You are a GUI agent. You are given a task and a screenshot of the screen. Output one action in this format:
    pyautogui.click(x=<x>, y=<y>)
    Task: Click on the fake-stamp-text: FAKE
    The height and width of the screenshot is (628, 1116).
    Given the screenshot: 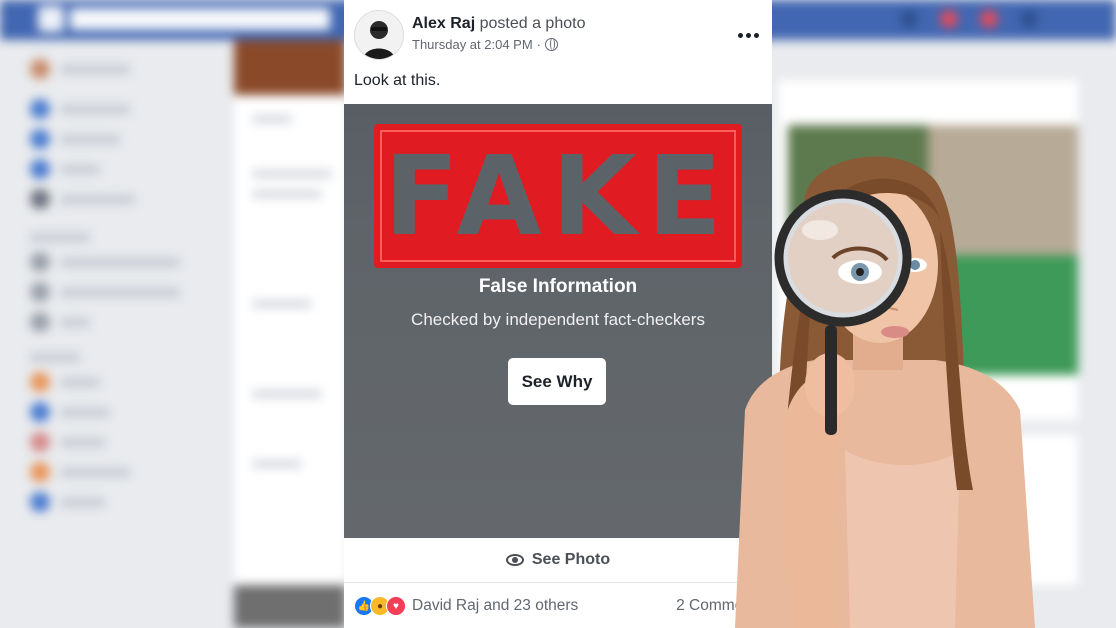 What is the action you would take?
    pyautogui.click(x=558, y=196)
    